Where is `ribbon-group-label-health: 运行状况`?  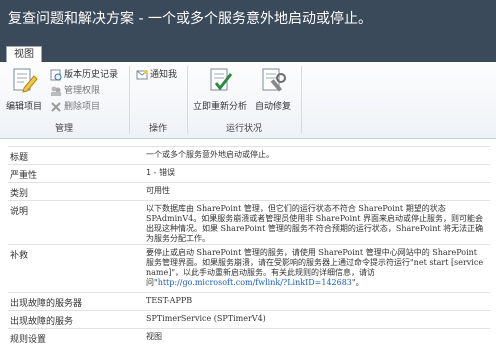
ribbon-group-label-health: 运行状况 is located at coordinates (243, 129).